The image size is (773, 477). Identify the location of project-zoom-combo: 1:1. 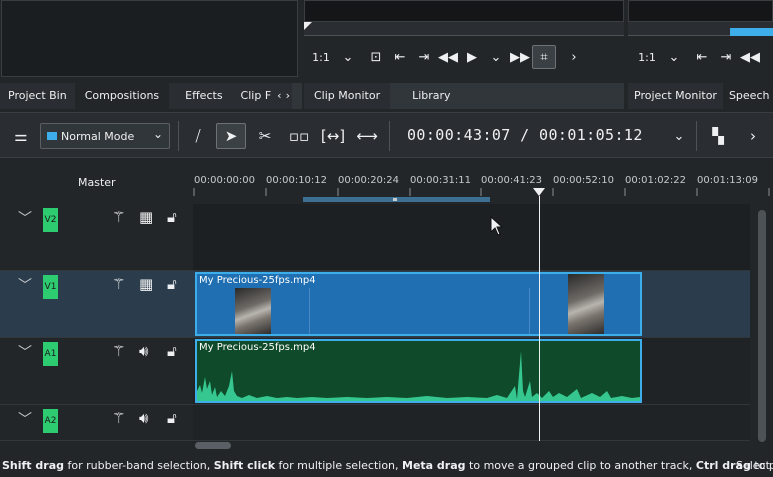
(647, 57).